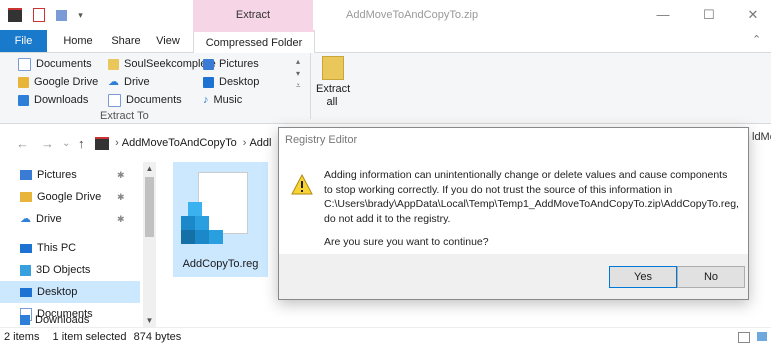 The width and height of the screenshot is (771, 346). I want to click on ribbon-item-label: Music, so click(228, 100).